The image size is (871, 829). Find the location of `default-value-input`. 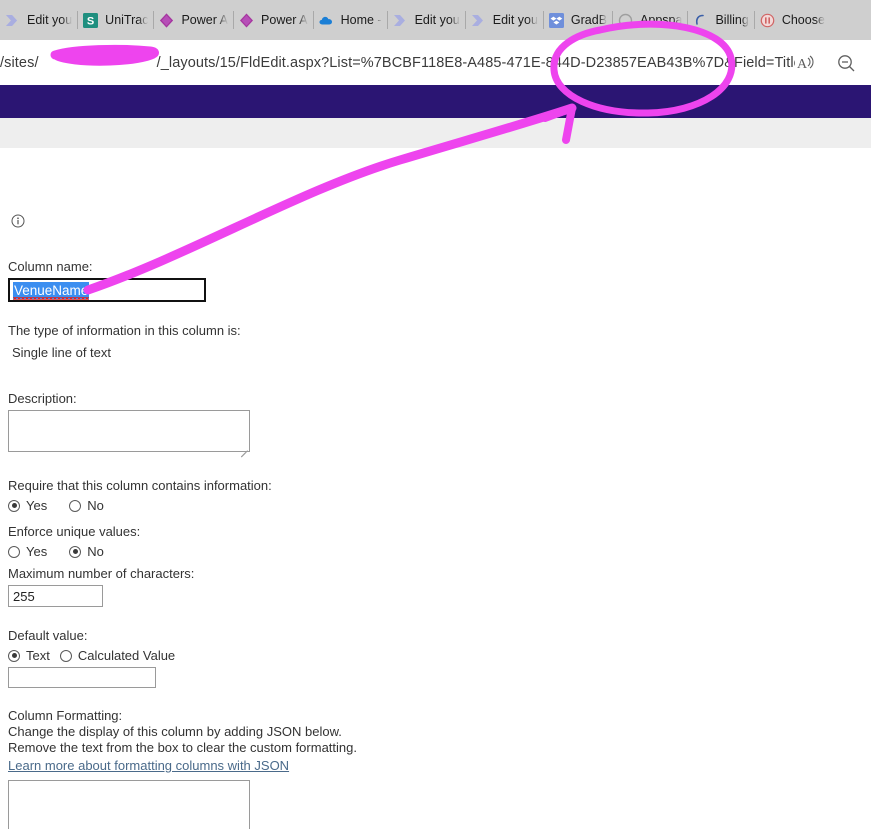

default-value-input is located at coordinates (82, 677).